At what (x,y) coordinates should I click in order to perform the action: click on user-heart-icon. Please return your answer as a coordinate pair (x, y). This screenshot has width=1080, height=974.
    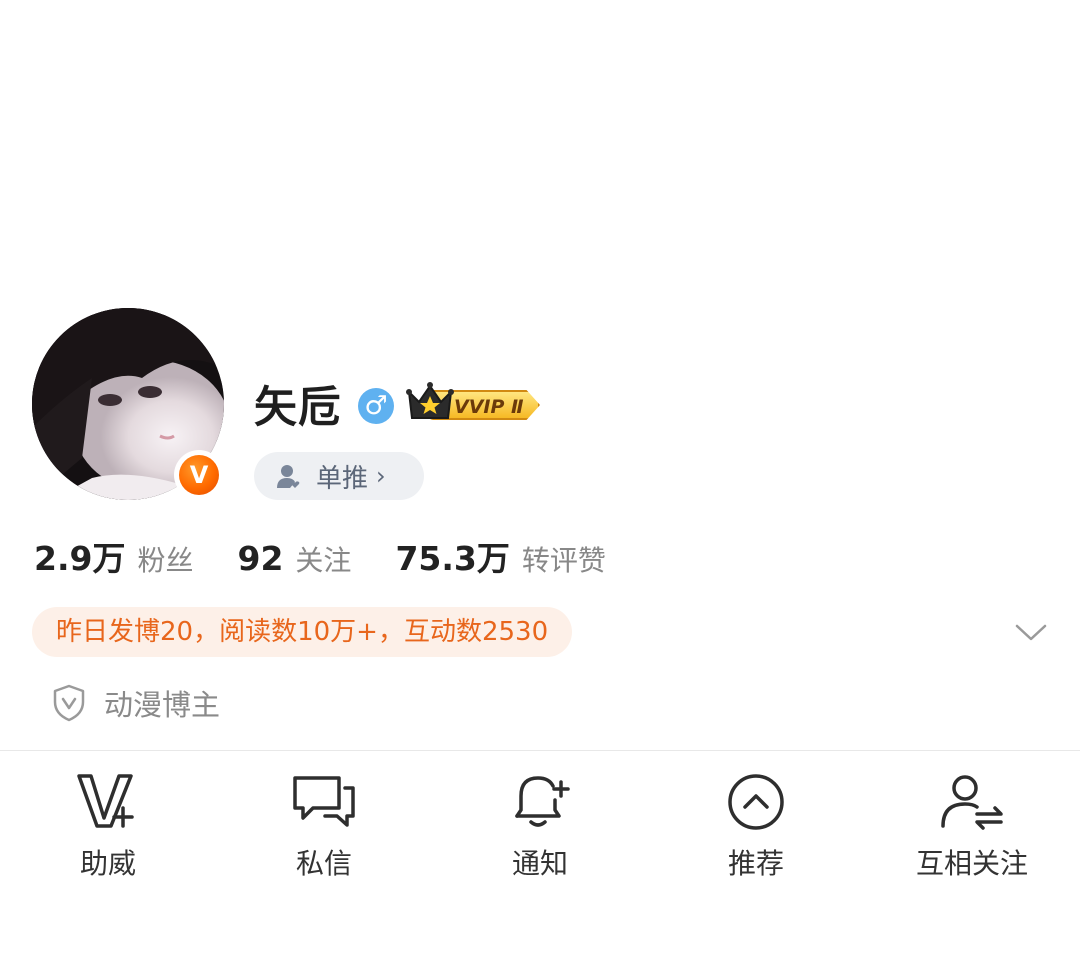
    Looking at the image, I should click on (289, 476).